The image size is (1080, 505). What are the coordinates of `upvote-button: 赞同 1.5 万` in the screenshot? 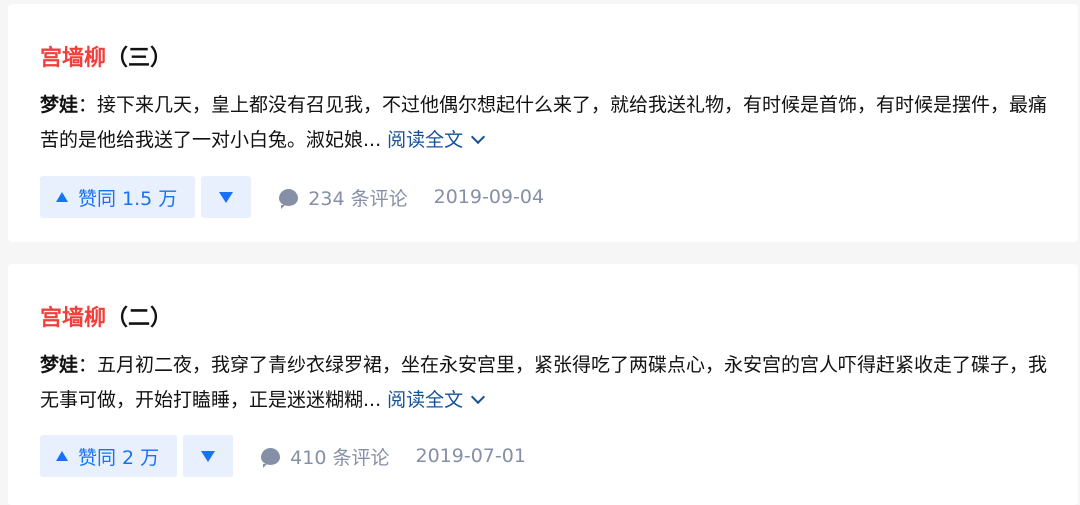 It's located at (118, 197).